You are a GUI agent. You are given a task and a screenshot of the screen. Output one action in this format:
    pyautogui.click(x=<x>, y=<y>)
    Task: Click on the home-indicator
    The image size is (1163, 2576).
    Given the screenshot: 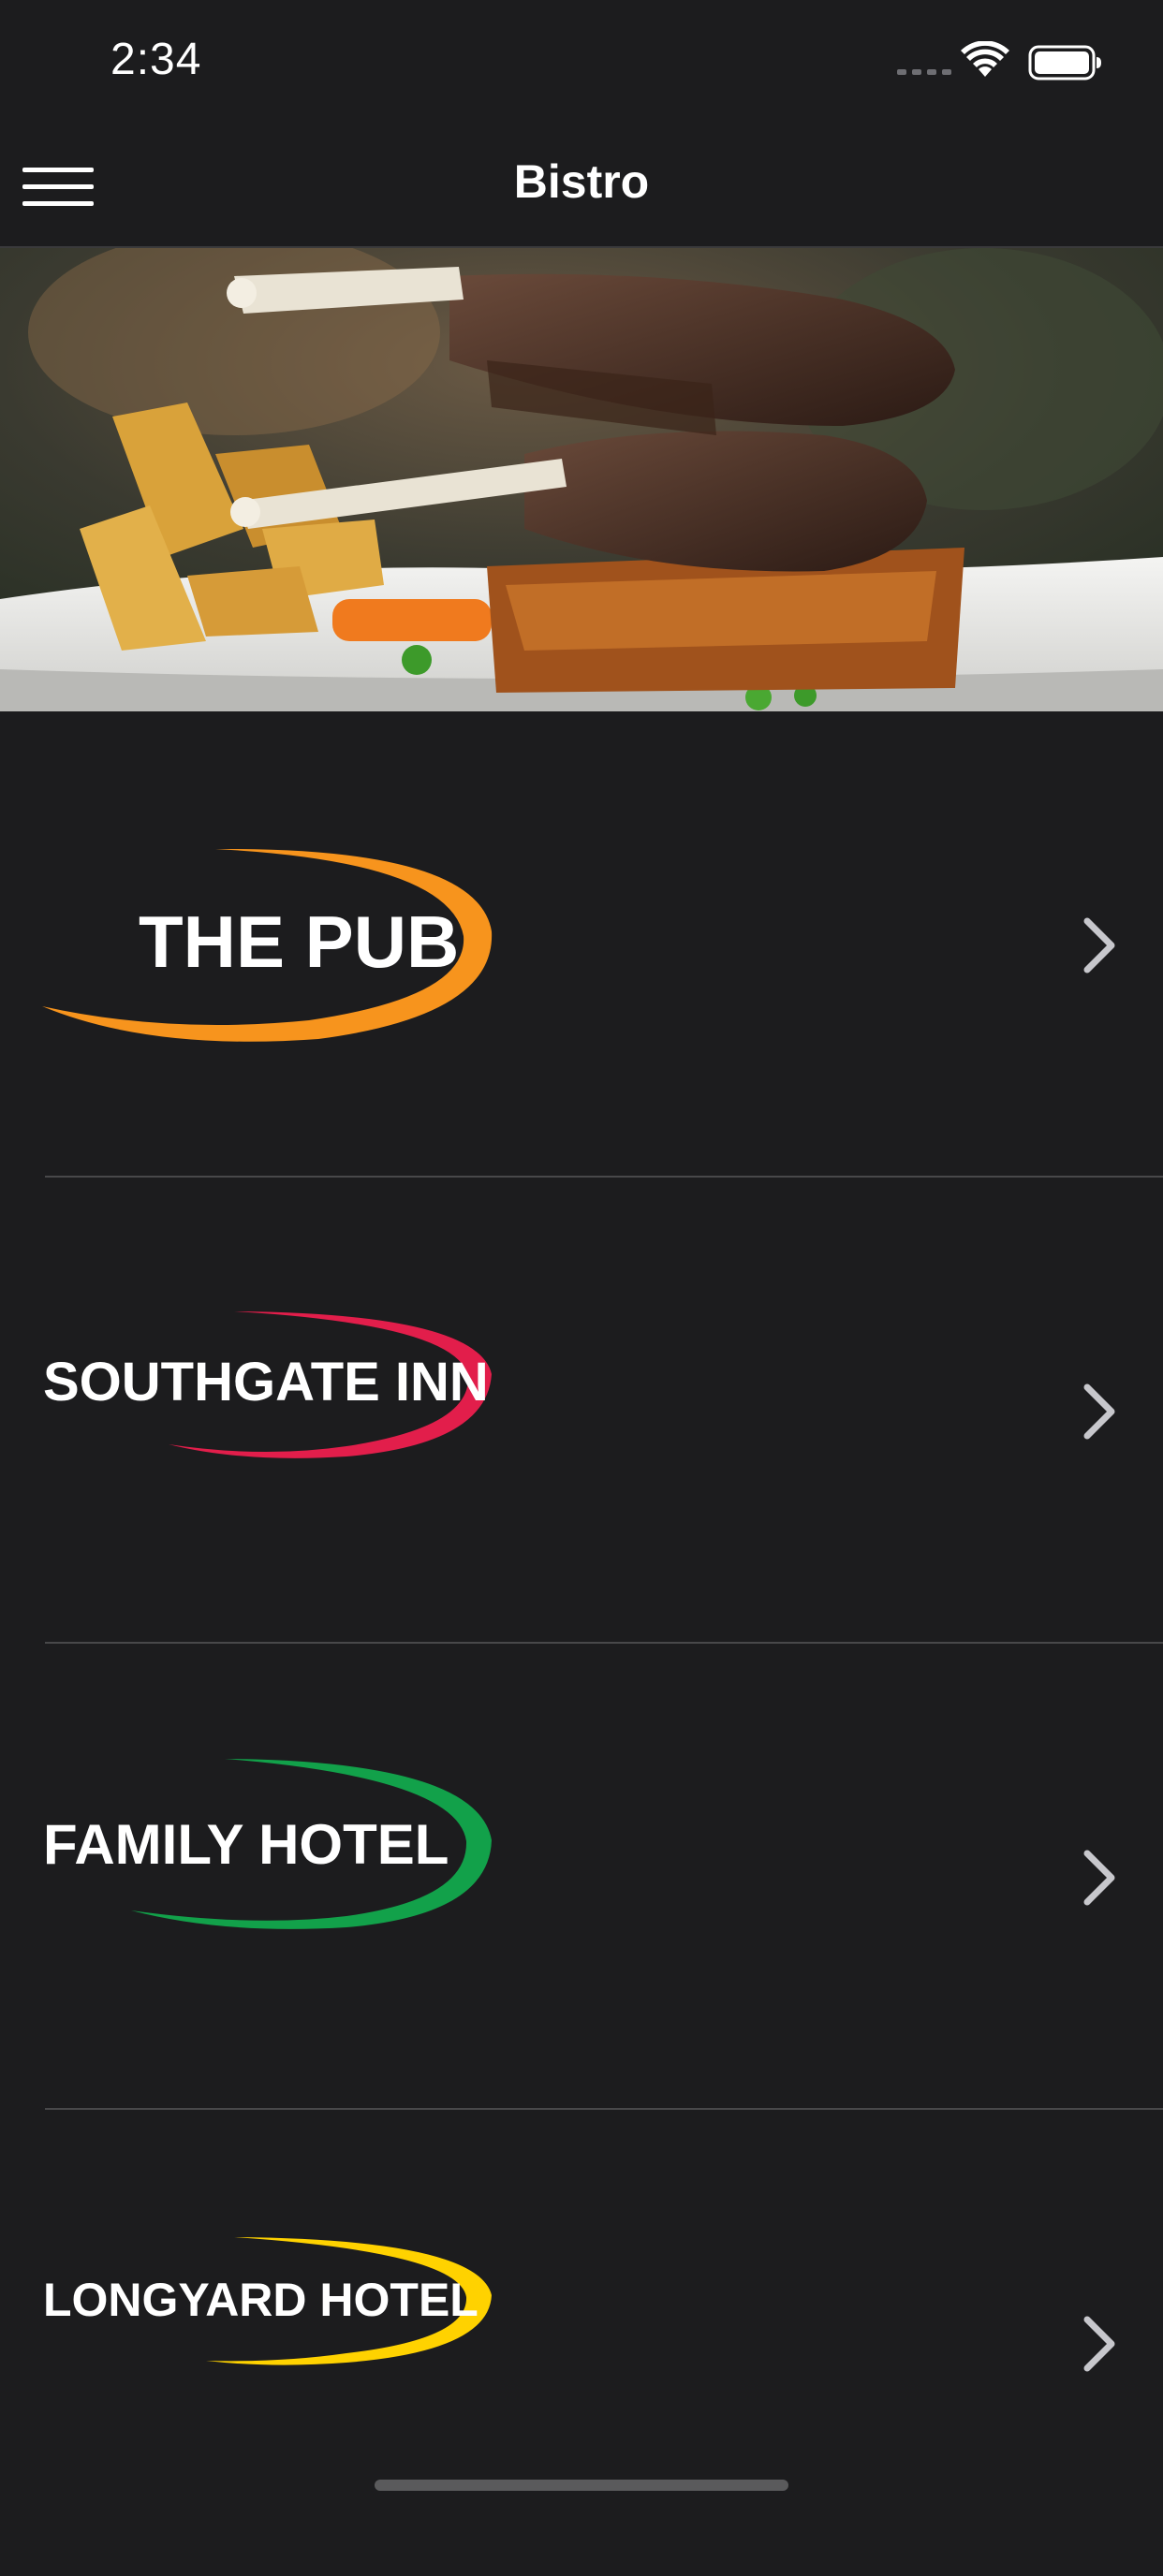 What is the action you would take?
    pyautogui.click(x=581, y=2485)
    